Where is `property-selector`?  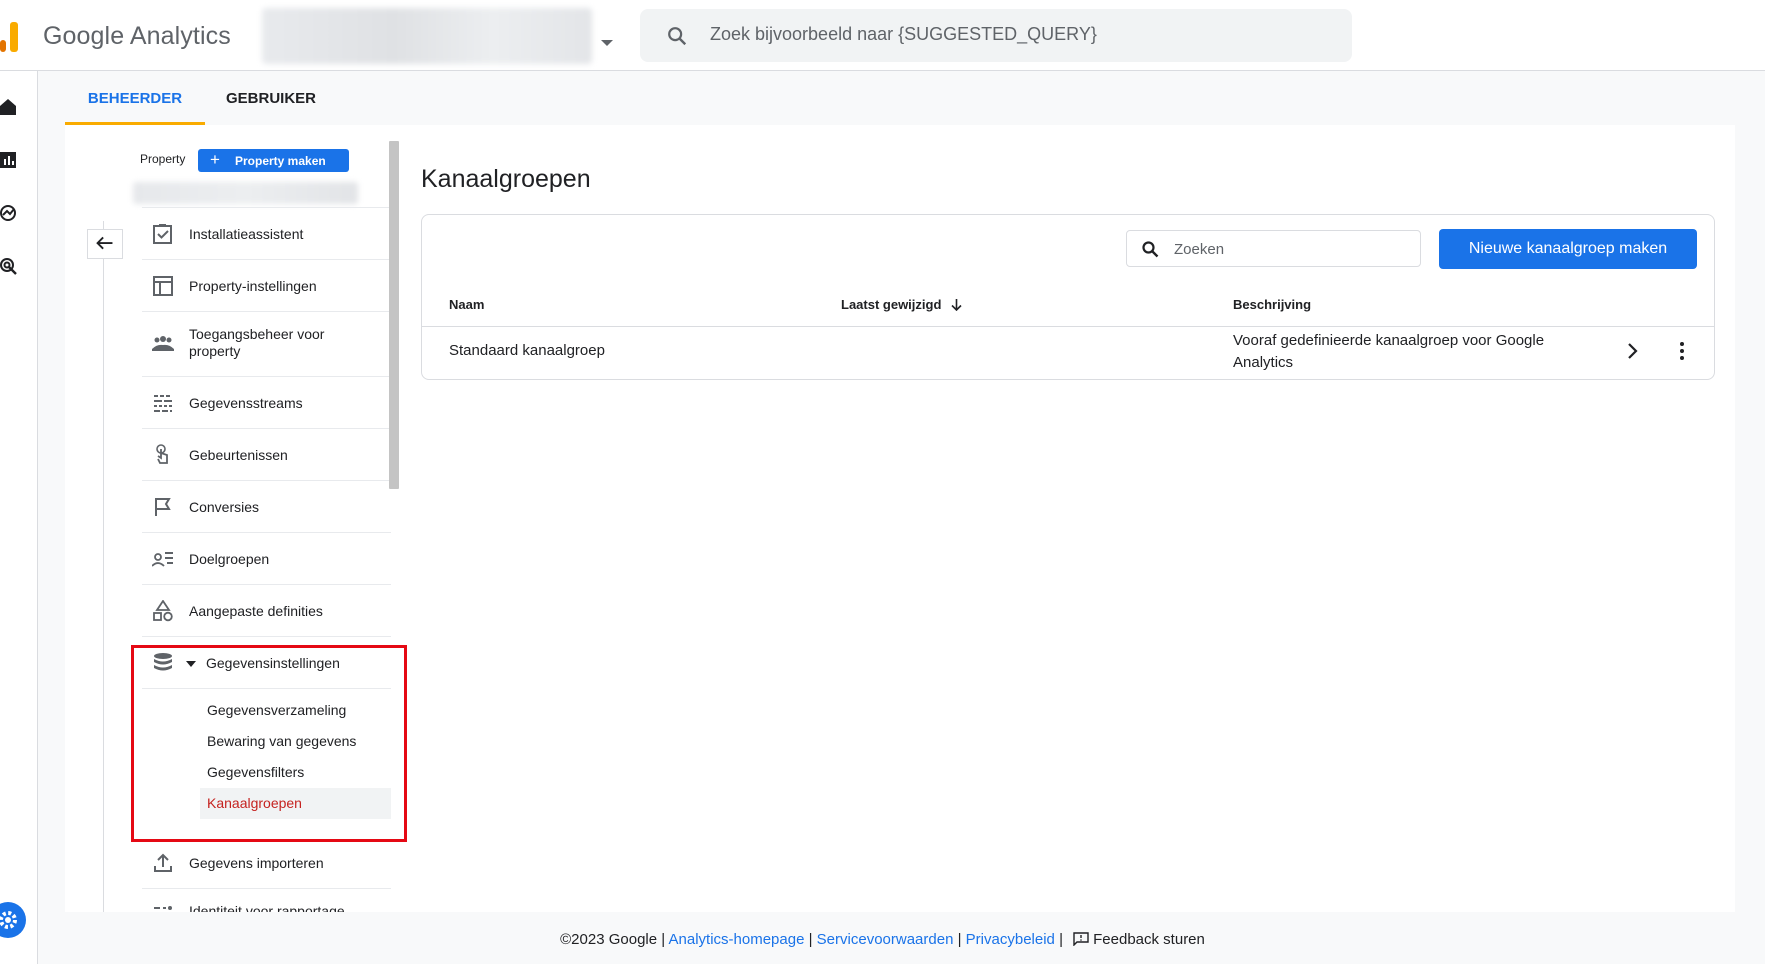
property-selector is located at coordinates (245, 193).